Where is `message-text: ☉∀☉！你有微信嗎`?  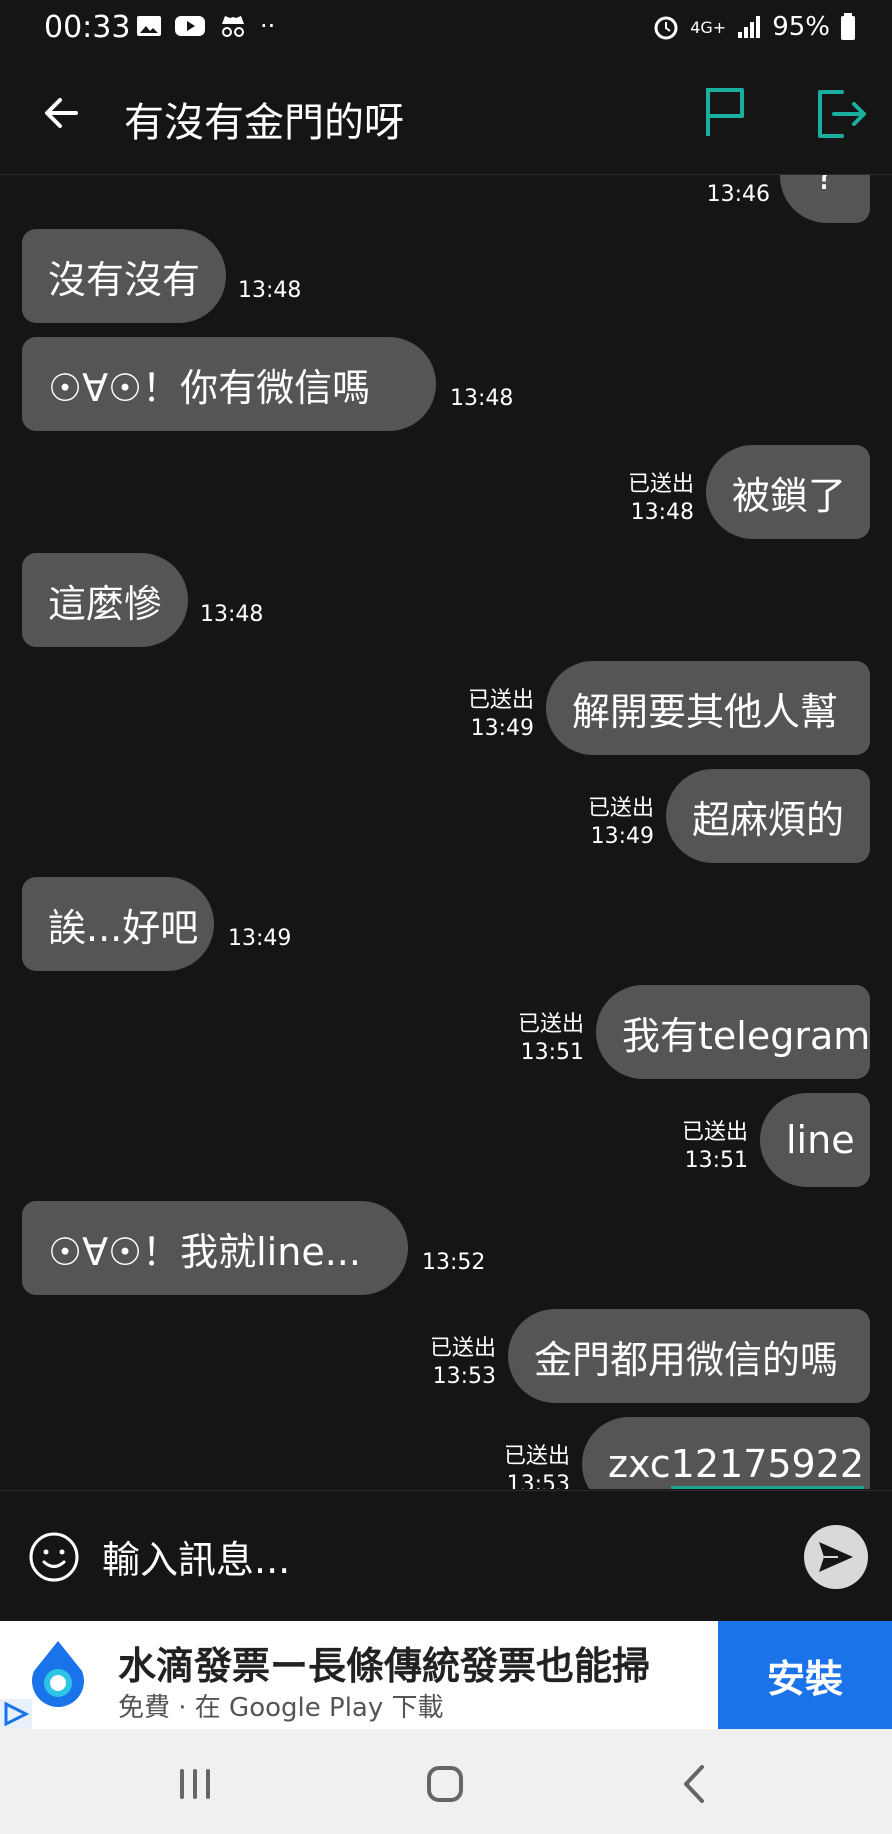 message-text: ☉∀☉！你有微信嗎 is located at coordinates (209, 387).